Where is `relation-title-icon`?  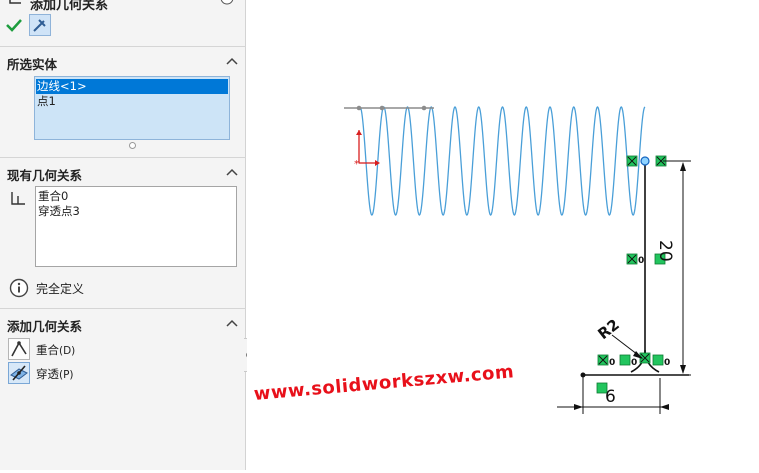
relation-title-icon is located at coordinates (15, 2).